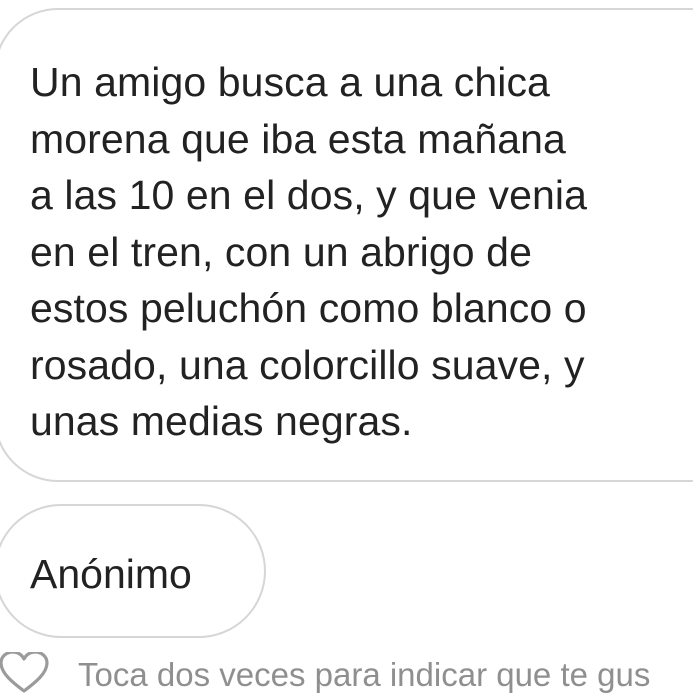  Describe the element at coordinates (364, 674) in the screenshot. I see `double-tap-like-hint: Toca dos veces para indicar que te gus` at that location.